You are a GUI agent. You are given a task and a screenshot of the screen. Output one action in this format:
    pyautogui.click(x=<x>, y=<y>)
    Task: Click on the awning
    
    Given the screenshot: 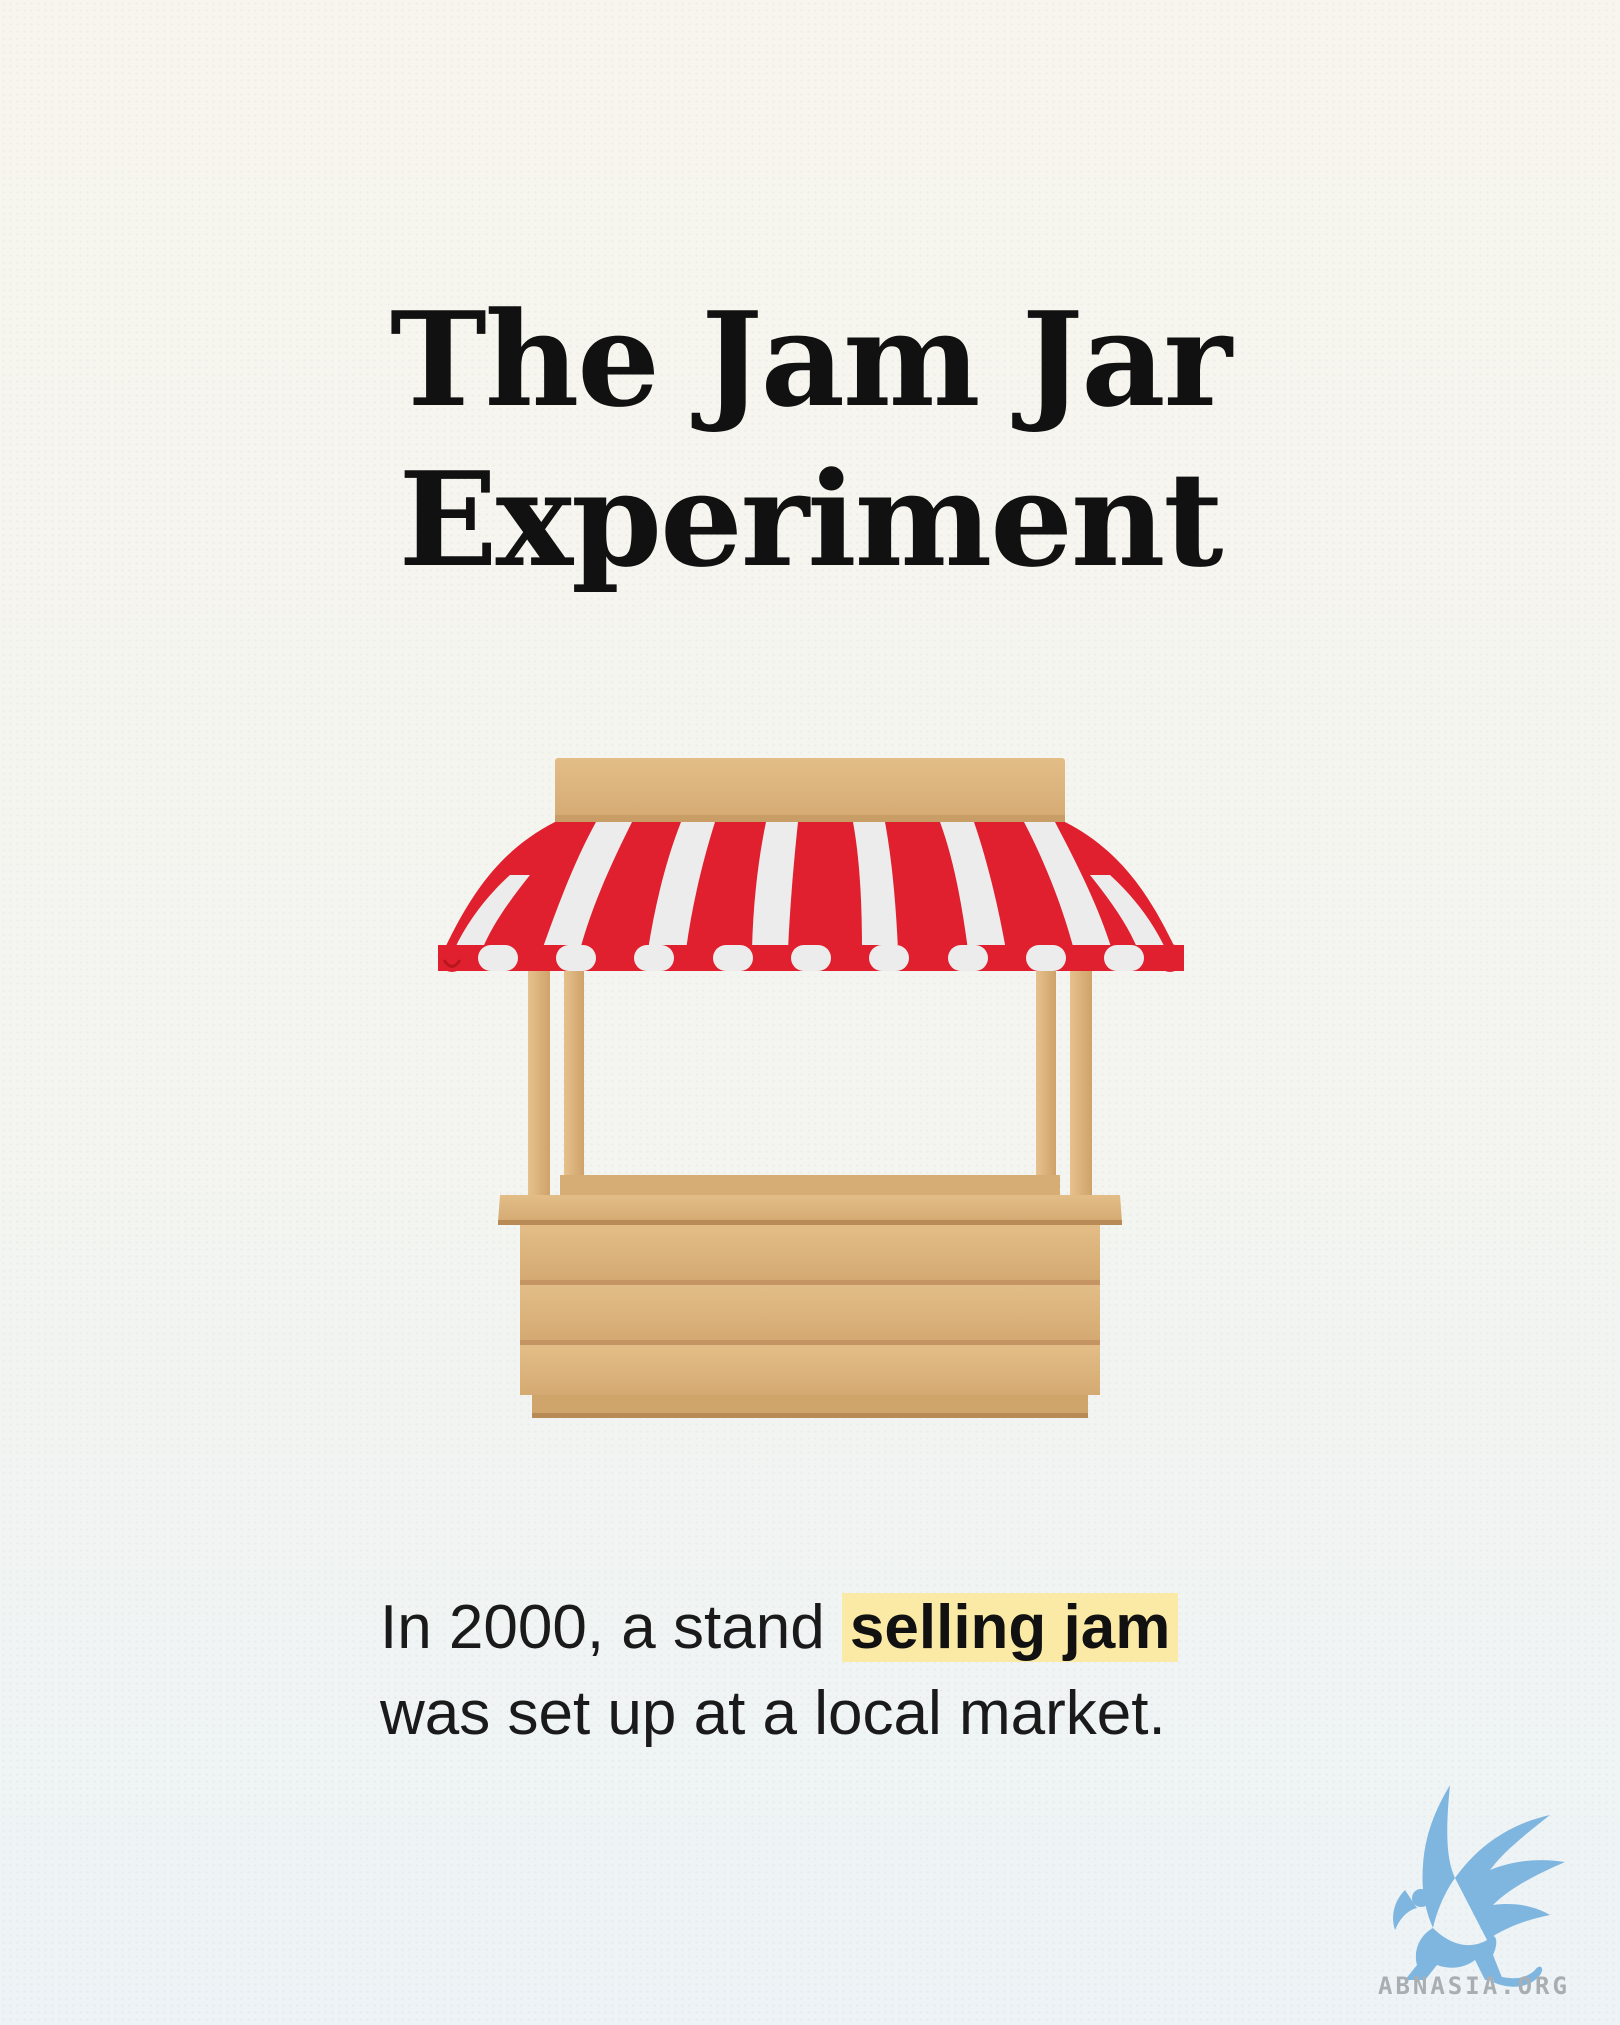 What is the action you would take?
    pyautogui.click(x=811, y=897)
    